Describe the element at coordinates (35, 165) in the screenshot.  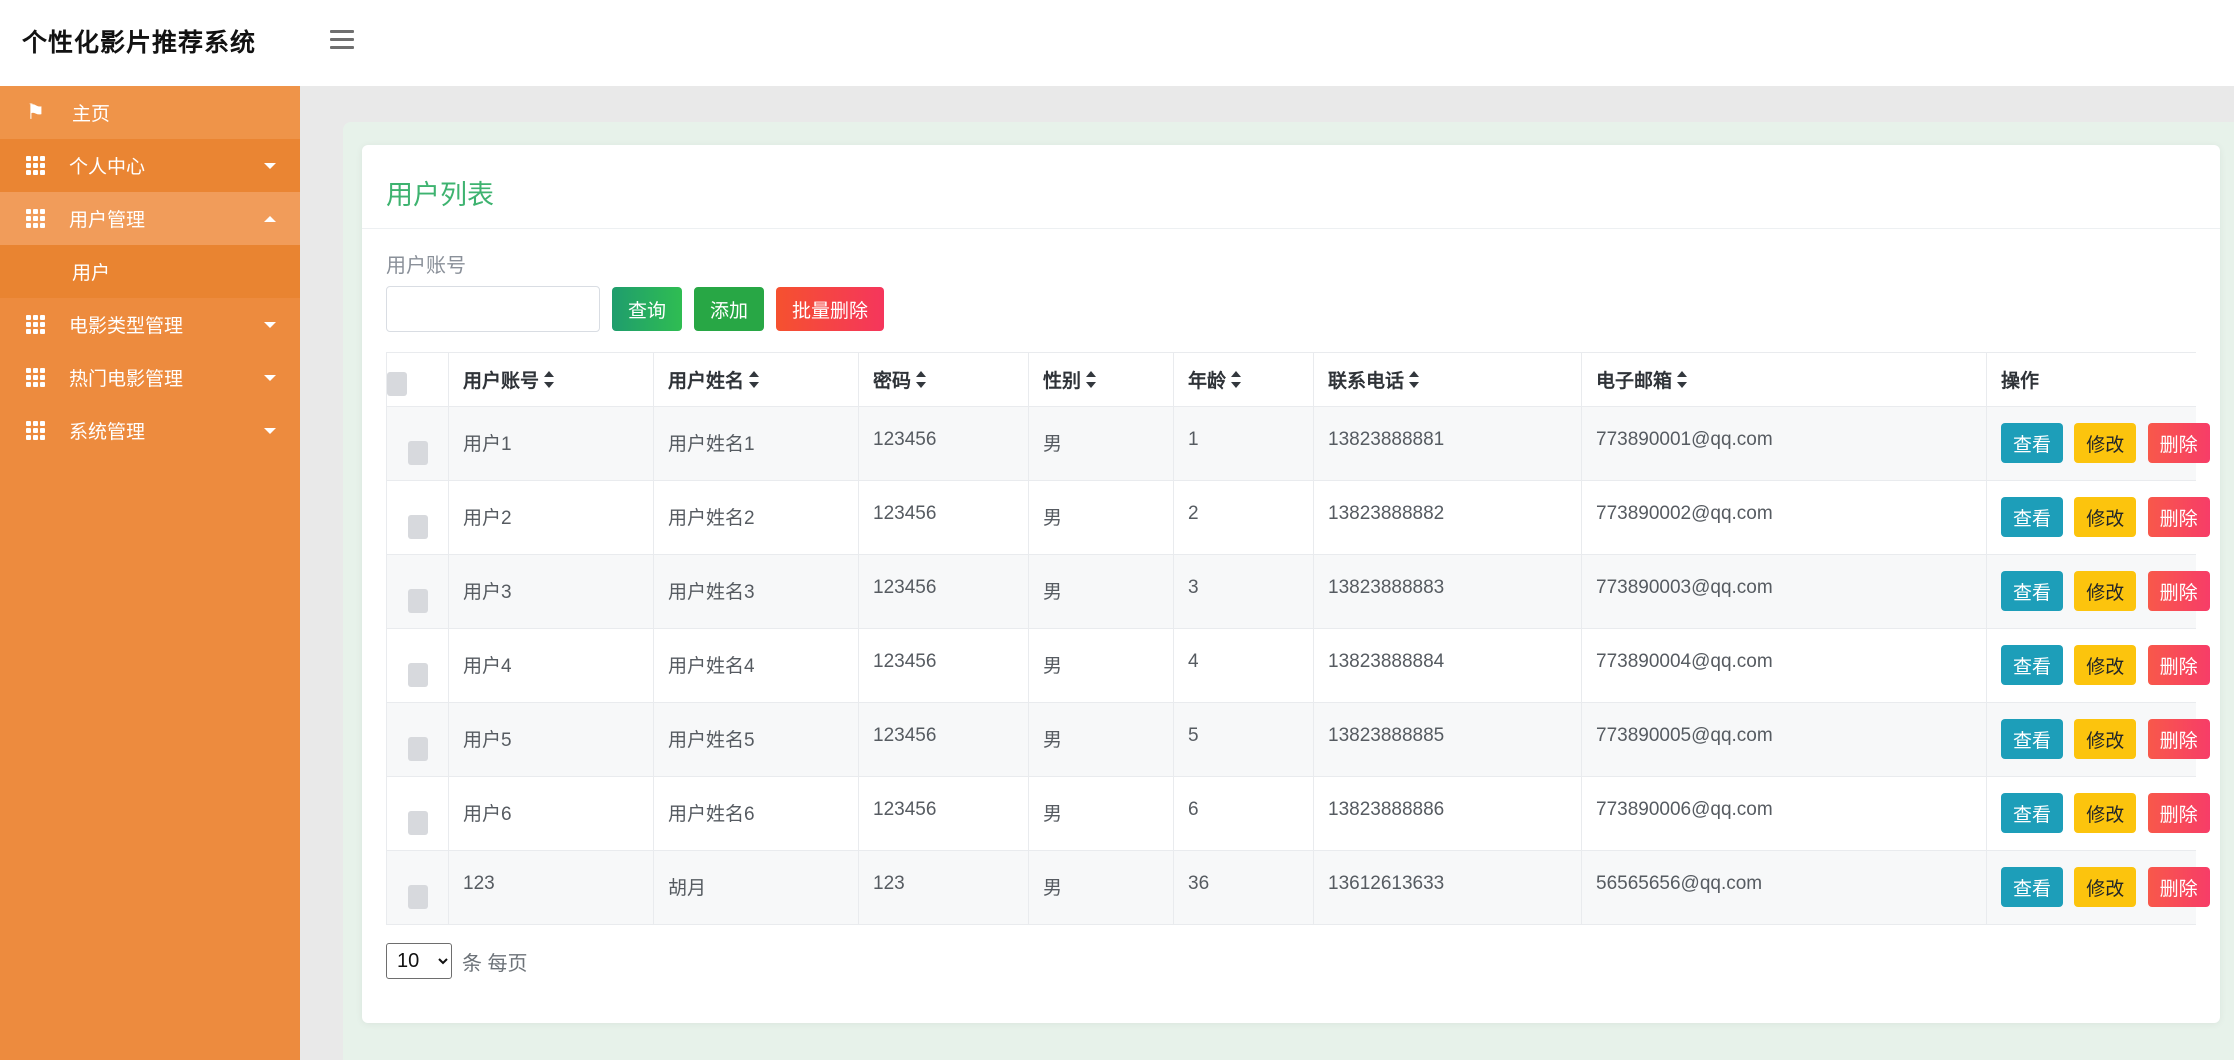
I see `grid-icon` at that location.